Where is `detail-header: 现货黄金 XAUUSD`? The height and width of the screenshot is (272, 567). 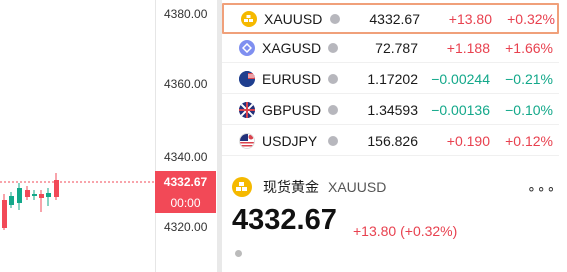 detail-header: 现货黄金 XAUUSD is located at coordinates (309, 187).